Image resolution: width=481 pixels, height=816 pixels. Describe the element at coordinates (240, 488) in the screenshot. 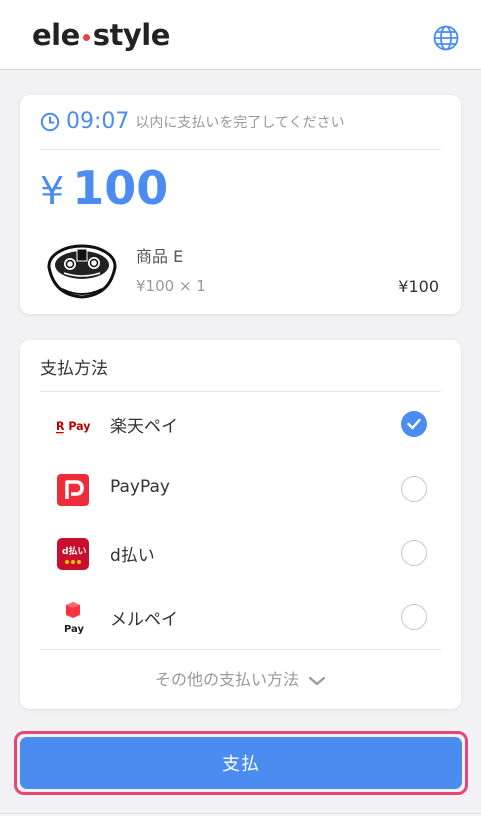

I see `payment-option-paypay: PayPay` at that location.